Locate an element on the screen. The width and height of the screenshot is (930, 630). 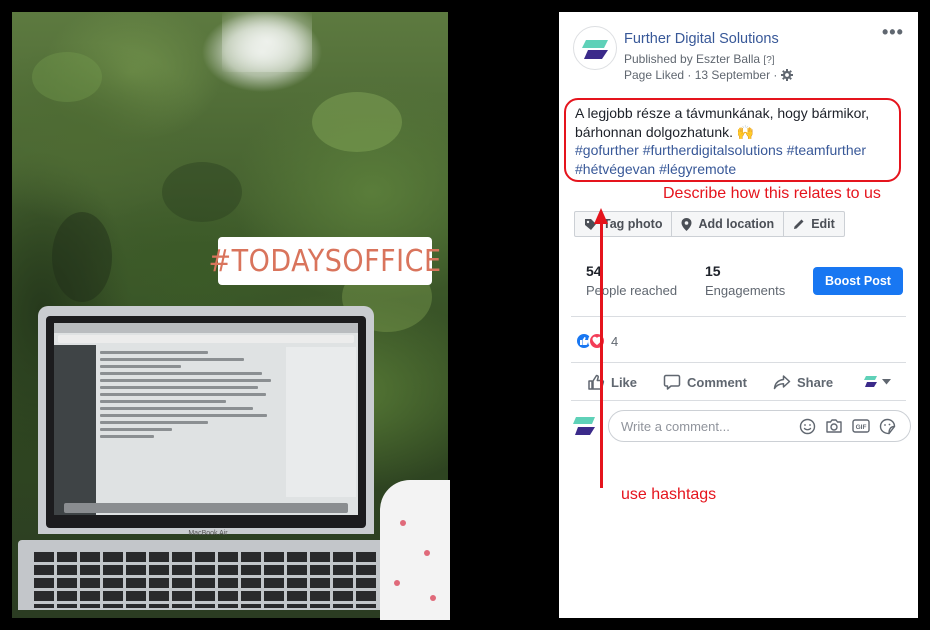
comment-button: Comment is located at coordinates (718, 382).